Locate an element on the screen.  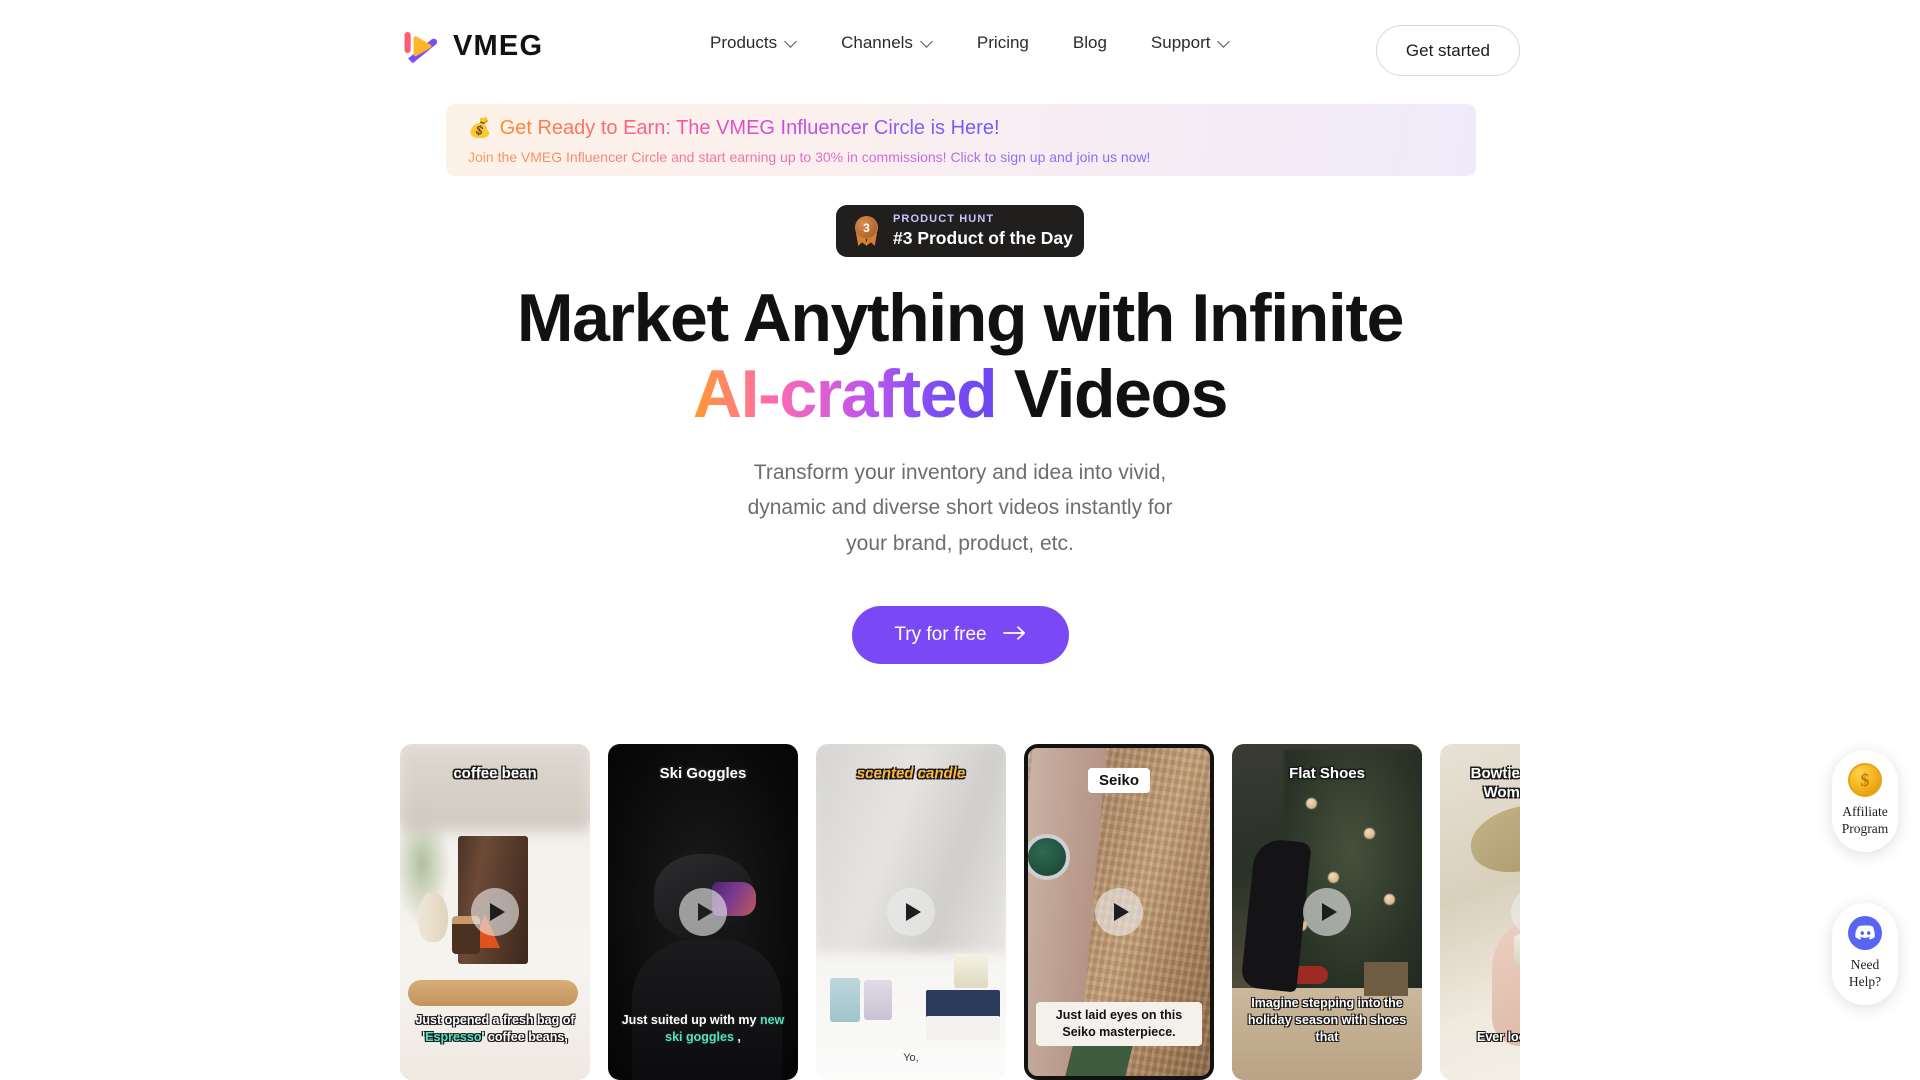
caption-part2: , is located at coordinates (737, 1037).